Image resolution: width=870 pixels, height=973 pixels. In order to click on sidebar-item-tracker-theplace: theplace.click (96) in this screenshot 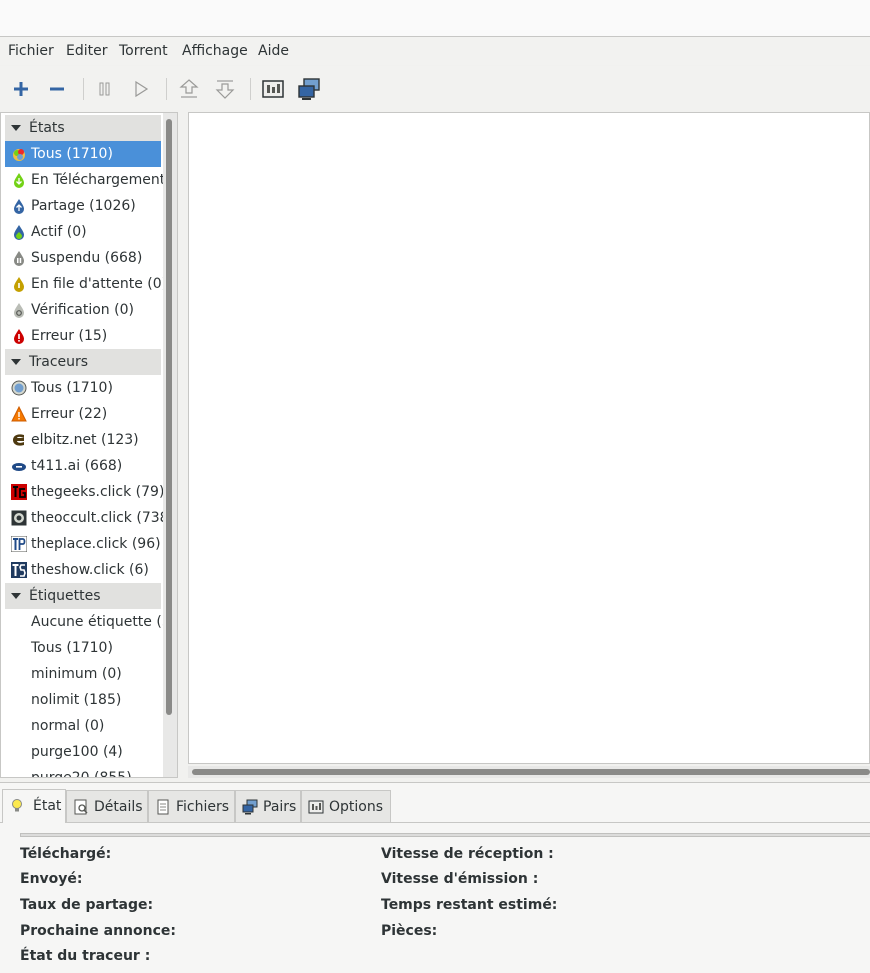, I will do `click(83, 544)`.